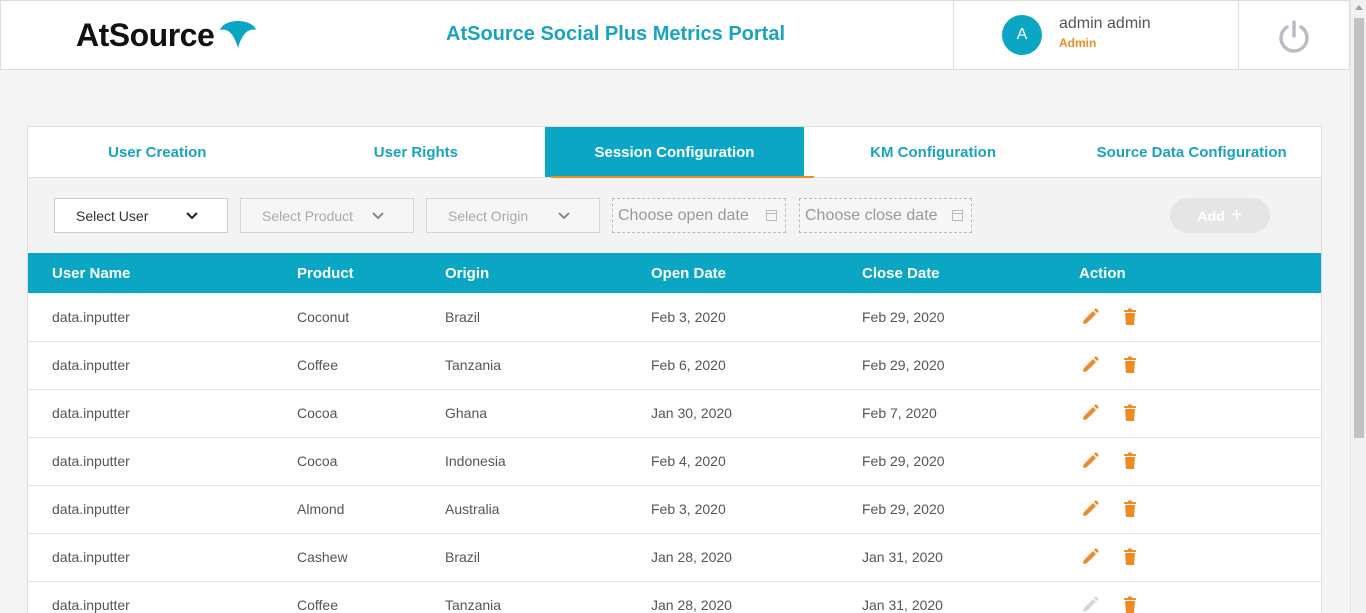 This screenshot has height=613, width=1366. What do you see at coordinates (371, 317) in the screenshot?
I see `cell-product: Coconut` at bounding box center [371, 317].